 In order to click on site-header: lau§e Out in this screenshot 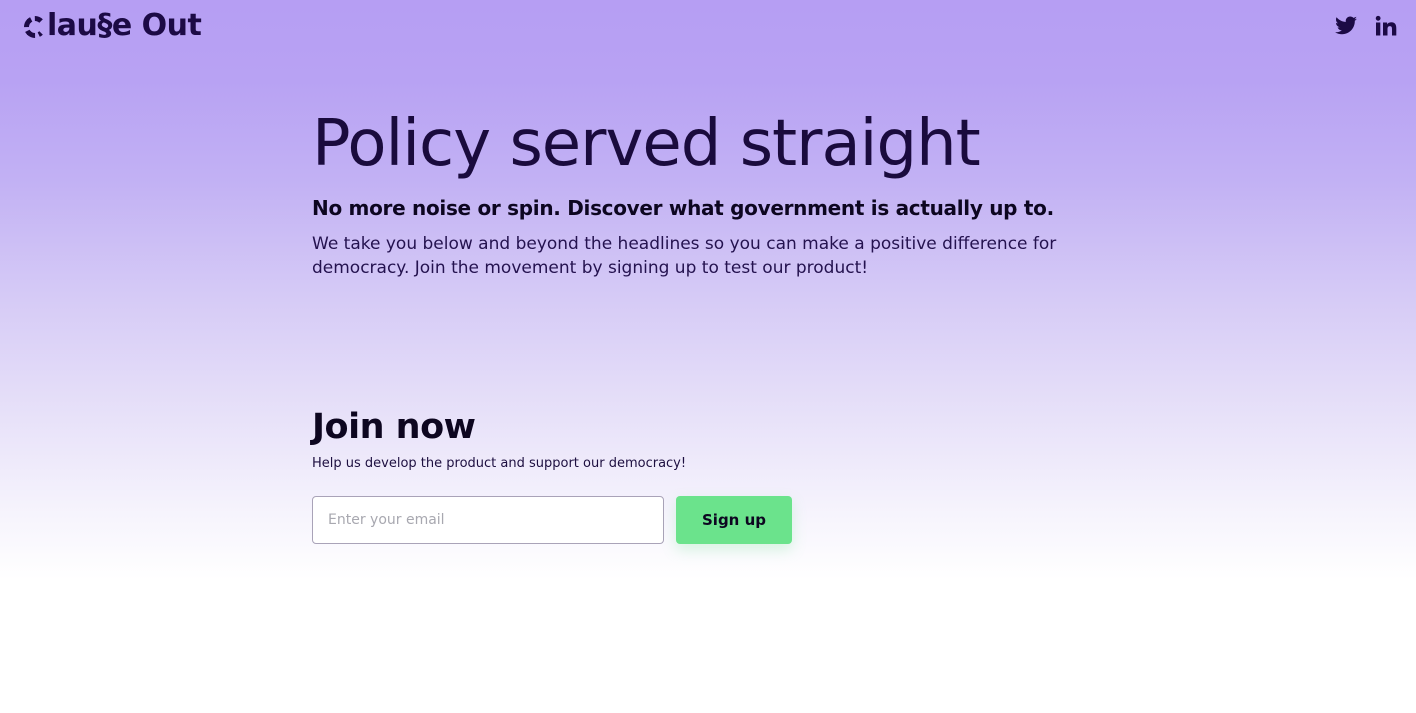, I will do `click(708, 30)`.